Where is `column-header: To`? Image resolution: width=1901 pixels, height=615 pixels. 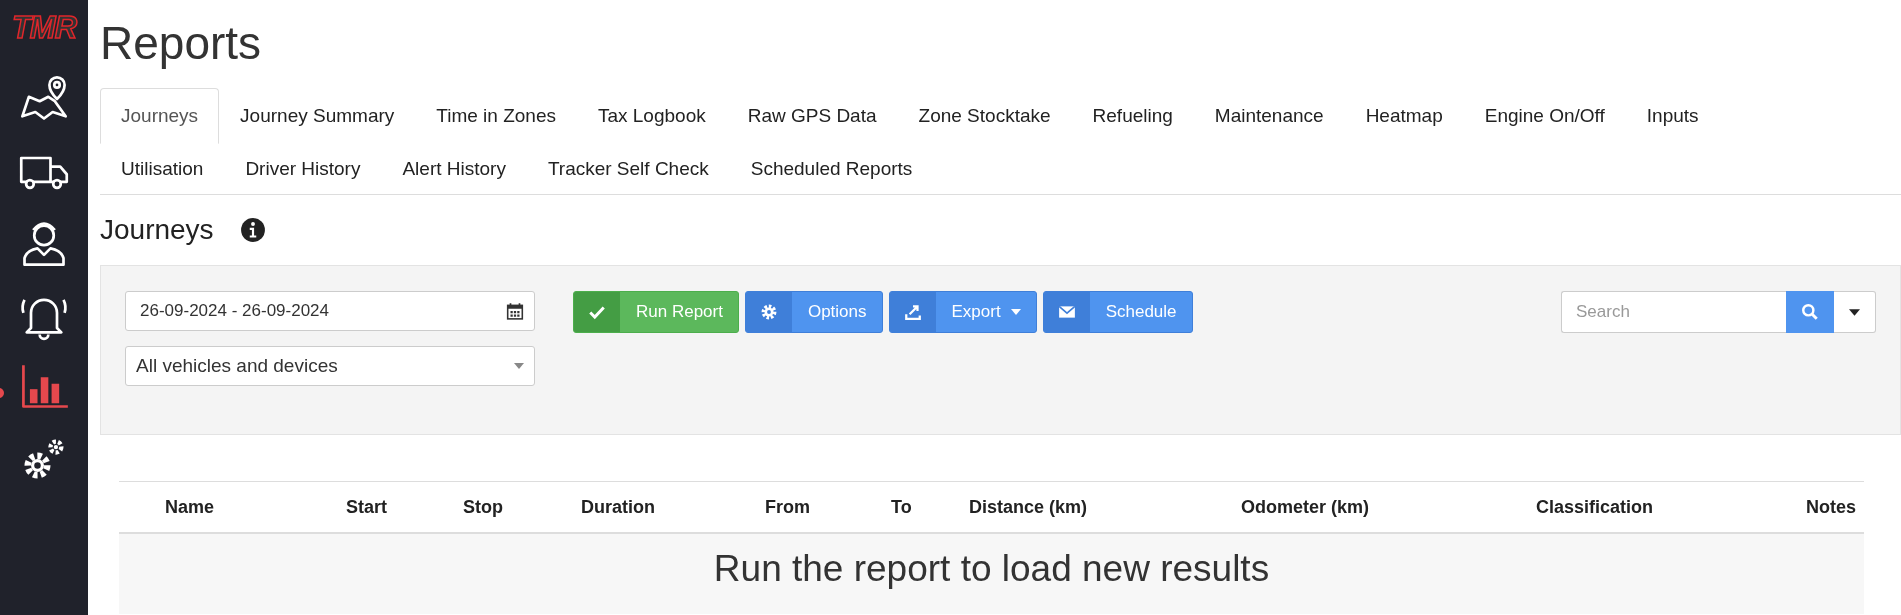
column-header: To is located at coordinates (902, 507).